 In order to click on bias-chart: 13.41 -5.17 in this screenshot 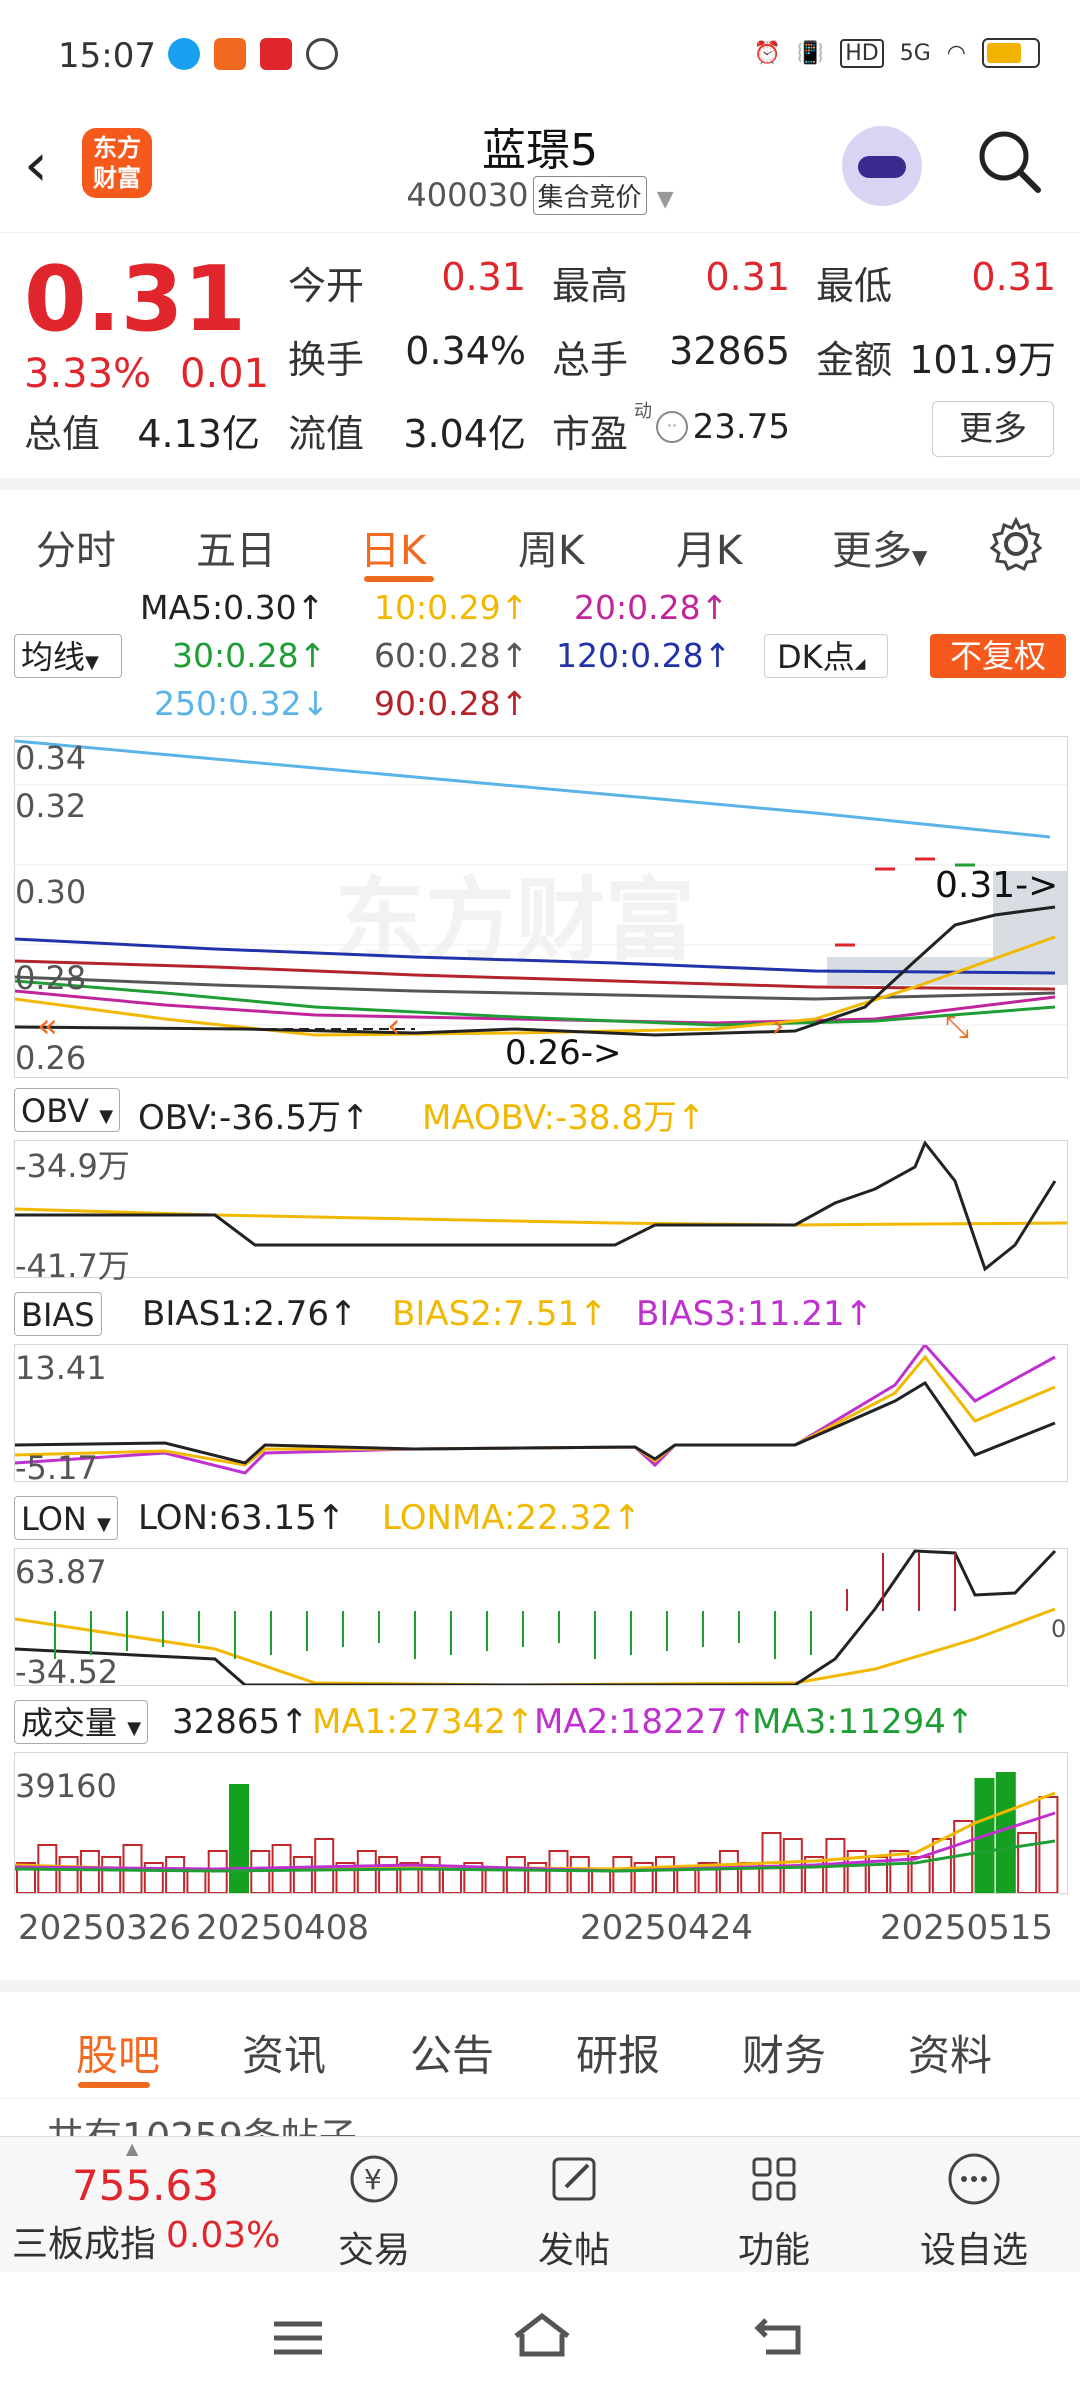, I will do `click(541, 1415)`.